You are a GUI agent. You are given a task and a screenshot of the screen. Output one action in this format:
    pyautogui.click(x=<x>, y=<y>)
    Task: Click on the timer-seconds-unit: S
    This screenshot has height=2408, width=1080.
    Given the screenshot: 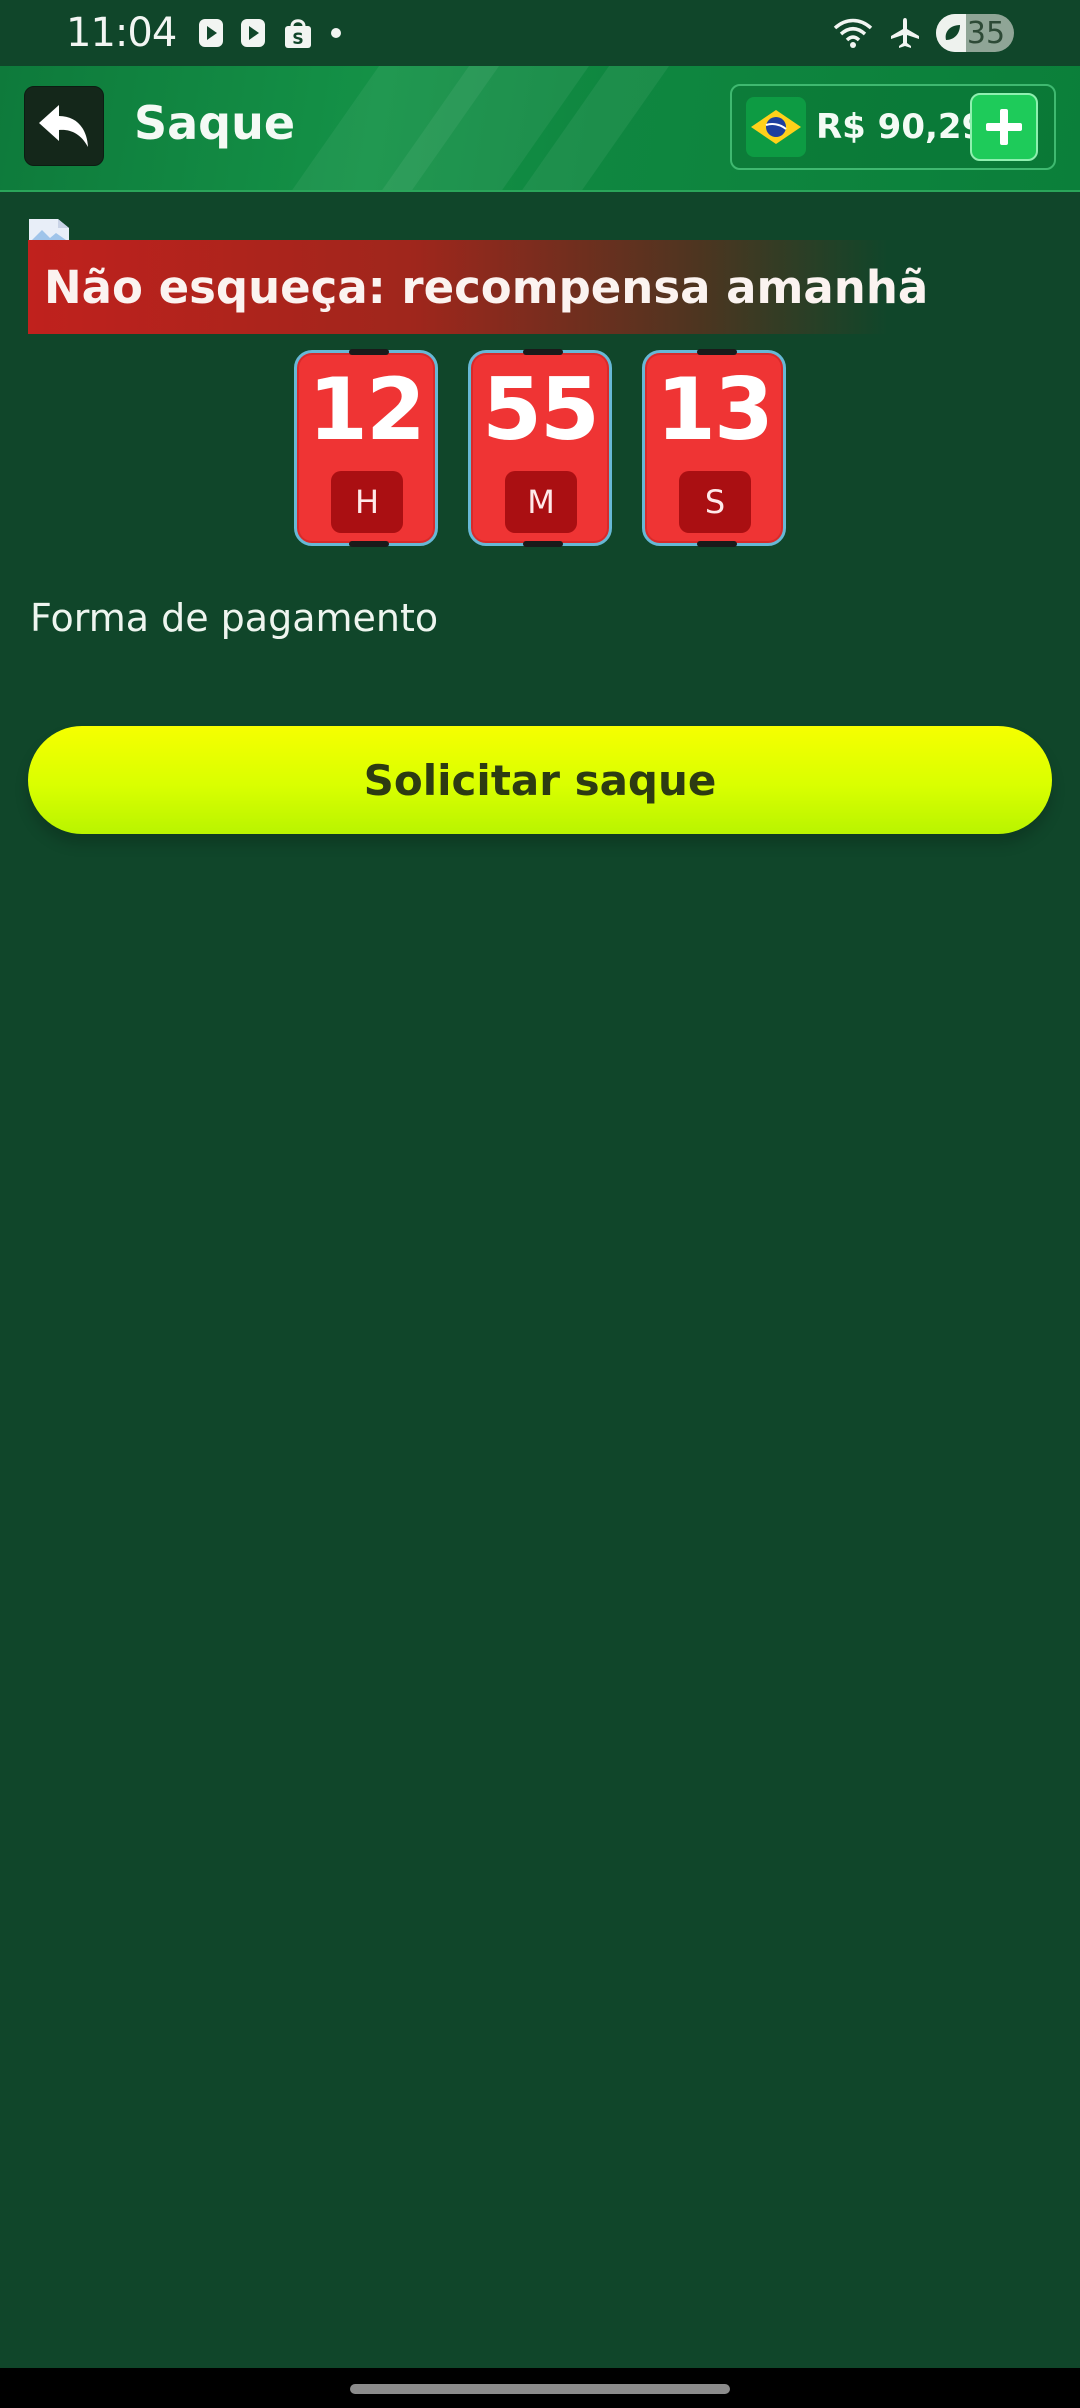 What is the action you would take?
    pyautogui.click(x=715, y=502)
    